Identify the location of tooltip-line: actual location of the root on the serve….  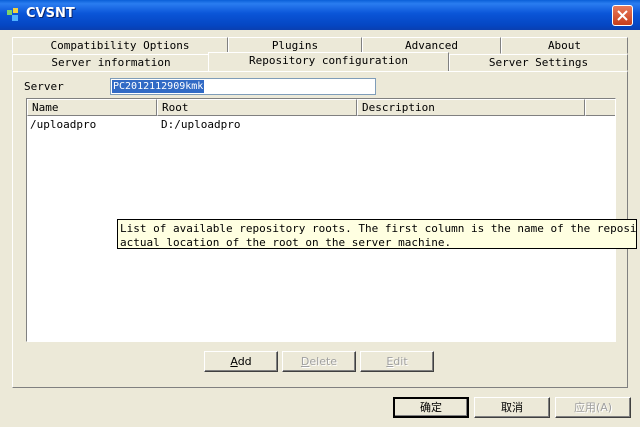
(286, 242).